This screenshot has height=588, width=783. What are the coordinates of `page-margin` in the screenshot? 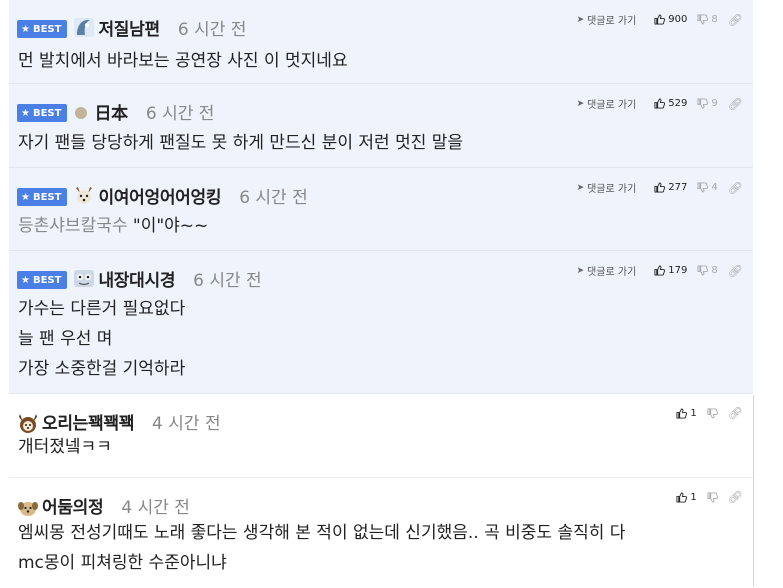 It's located at (768, 293).